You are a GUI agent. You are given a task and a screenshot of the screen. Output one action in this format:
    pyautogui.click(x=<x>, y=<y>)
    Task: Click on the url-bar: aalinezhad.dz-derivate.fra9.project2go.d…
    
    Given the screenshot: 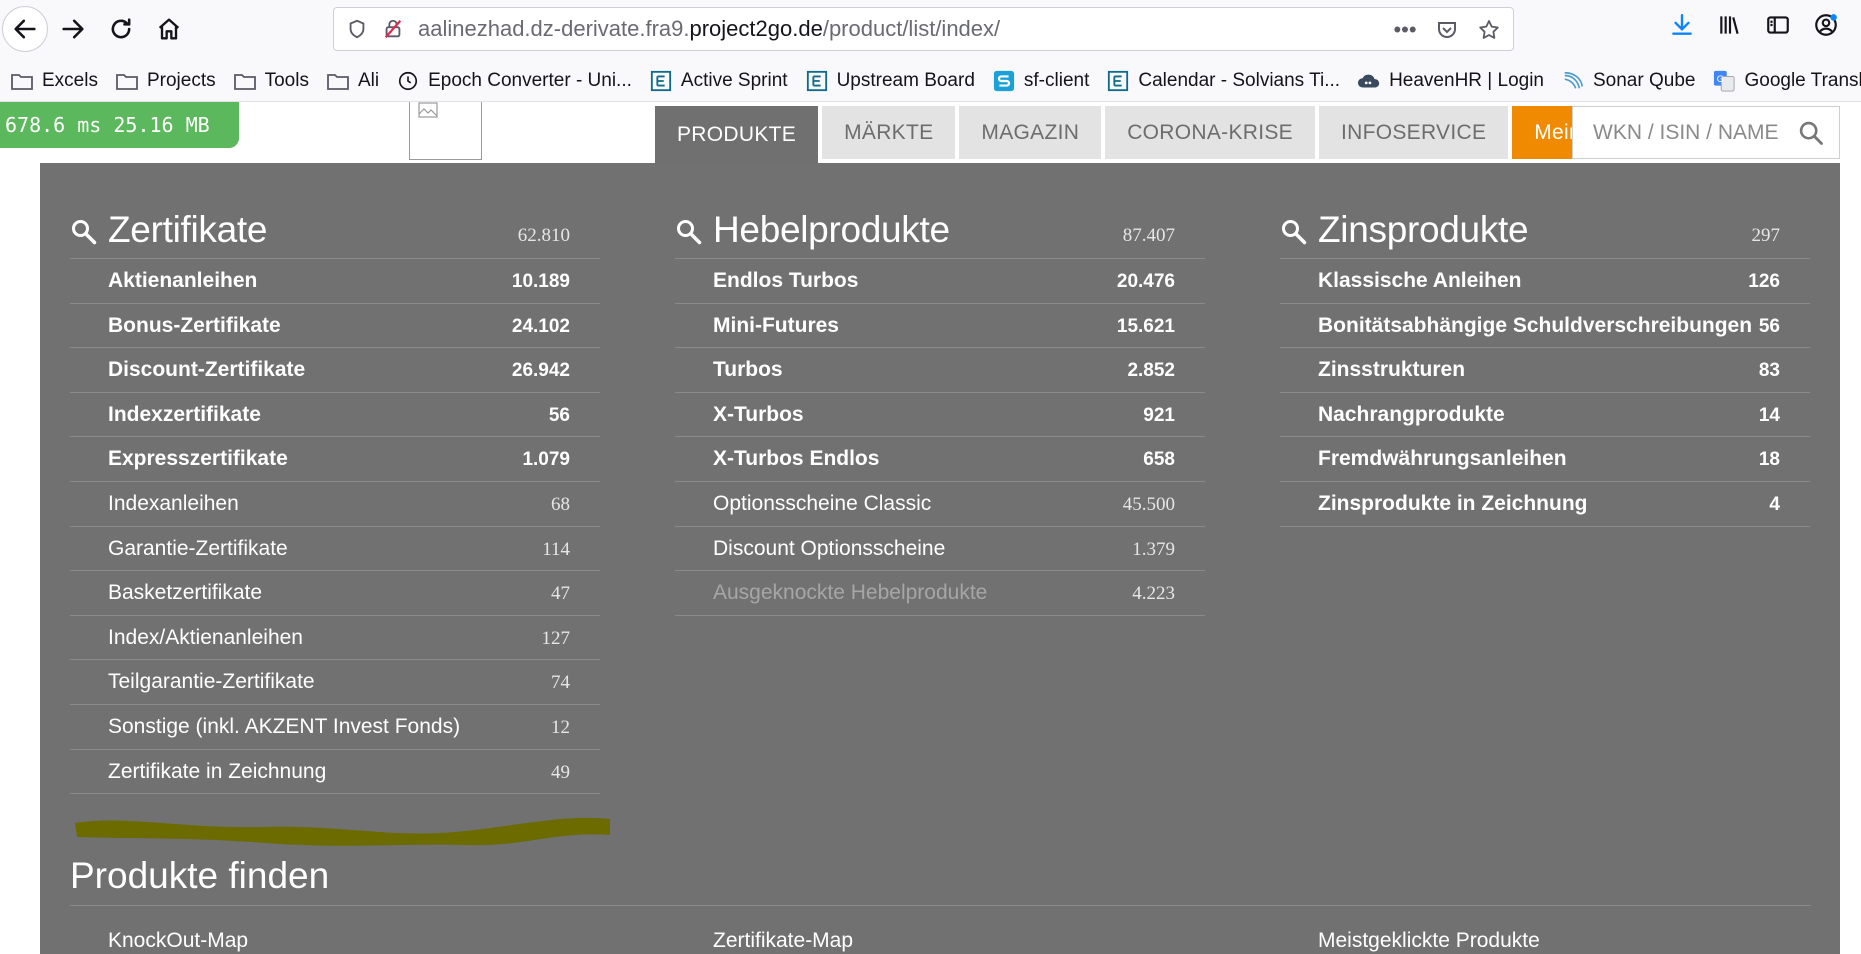 What is the action you would take?
    pyautogui.click(x=923, y=29)
    